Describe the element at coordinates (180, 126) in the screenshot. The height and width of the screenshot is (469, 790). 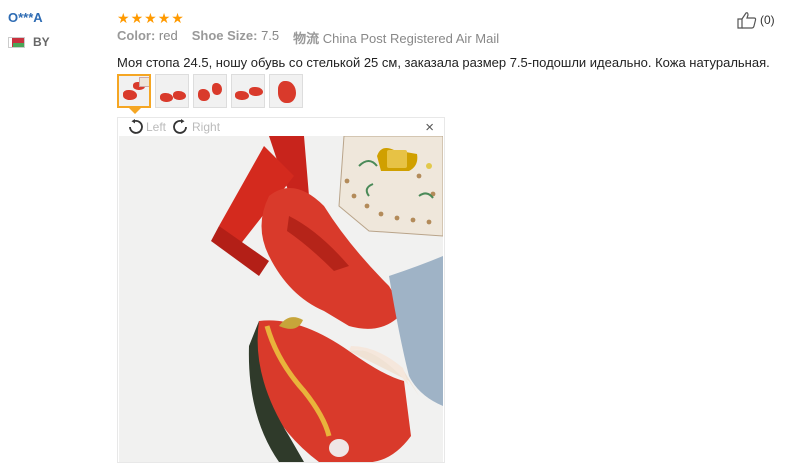
I see `rotate-right-icon` at that location.